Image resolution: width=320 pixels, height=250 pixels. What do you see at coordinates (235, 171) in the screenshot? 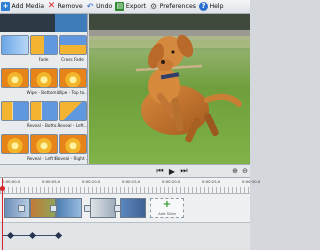
I see `zoom-in-icon: ⊕` at bounding box center [235, 171].